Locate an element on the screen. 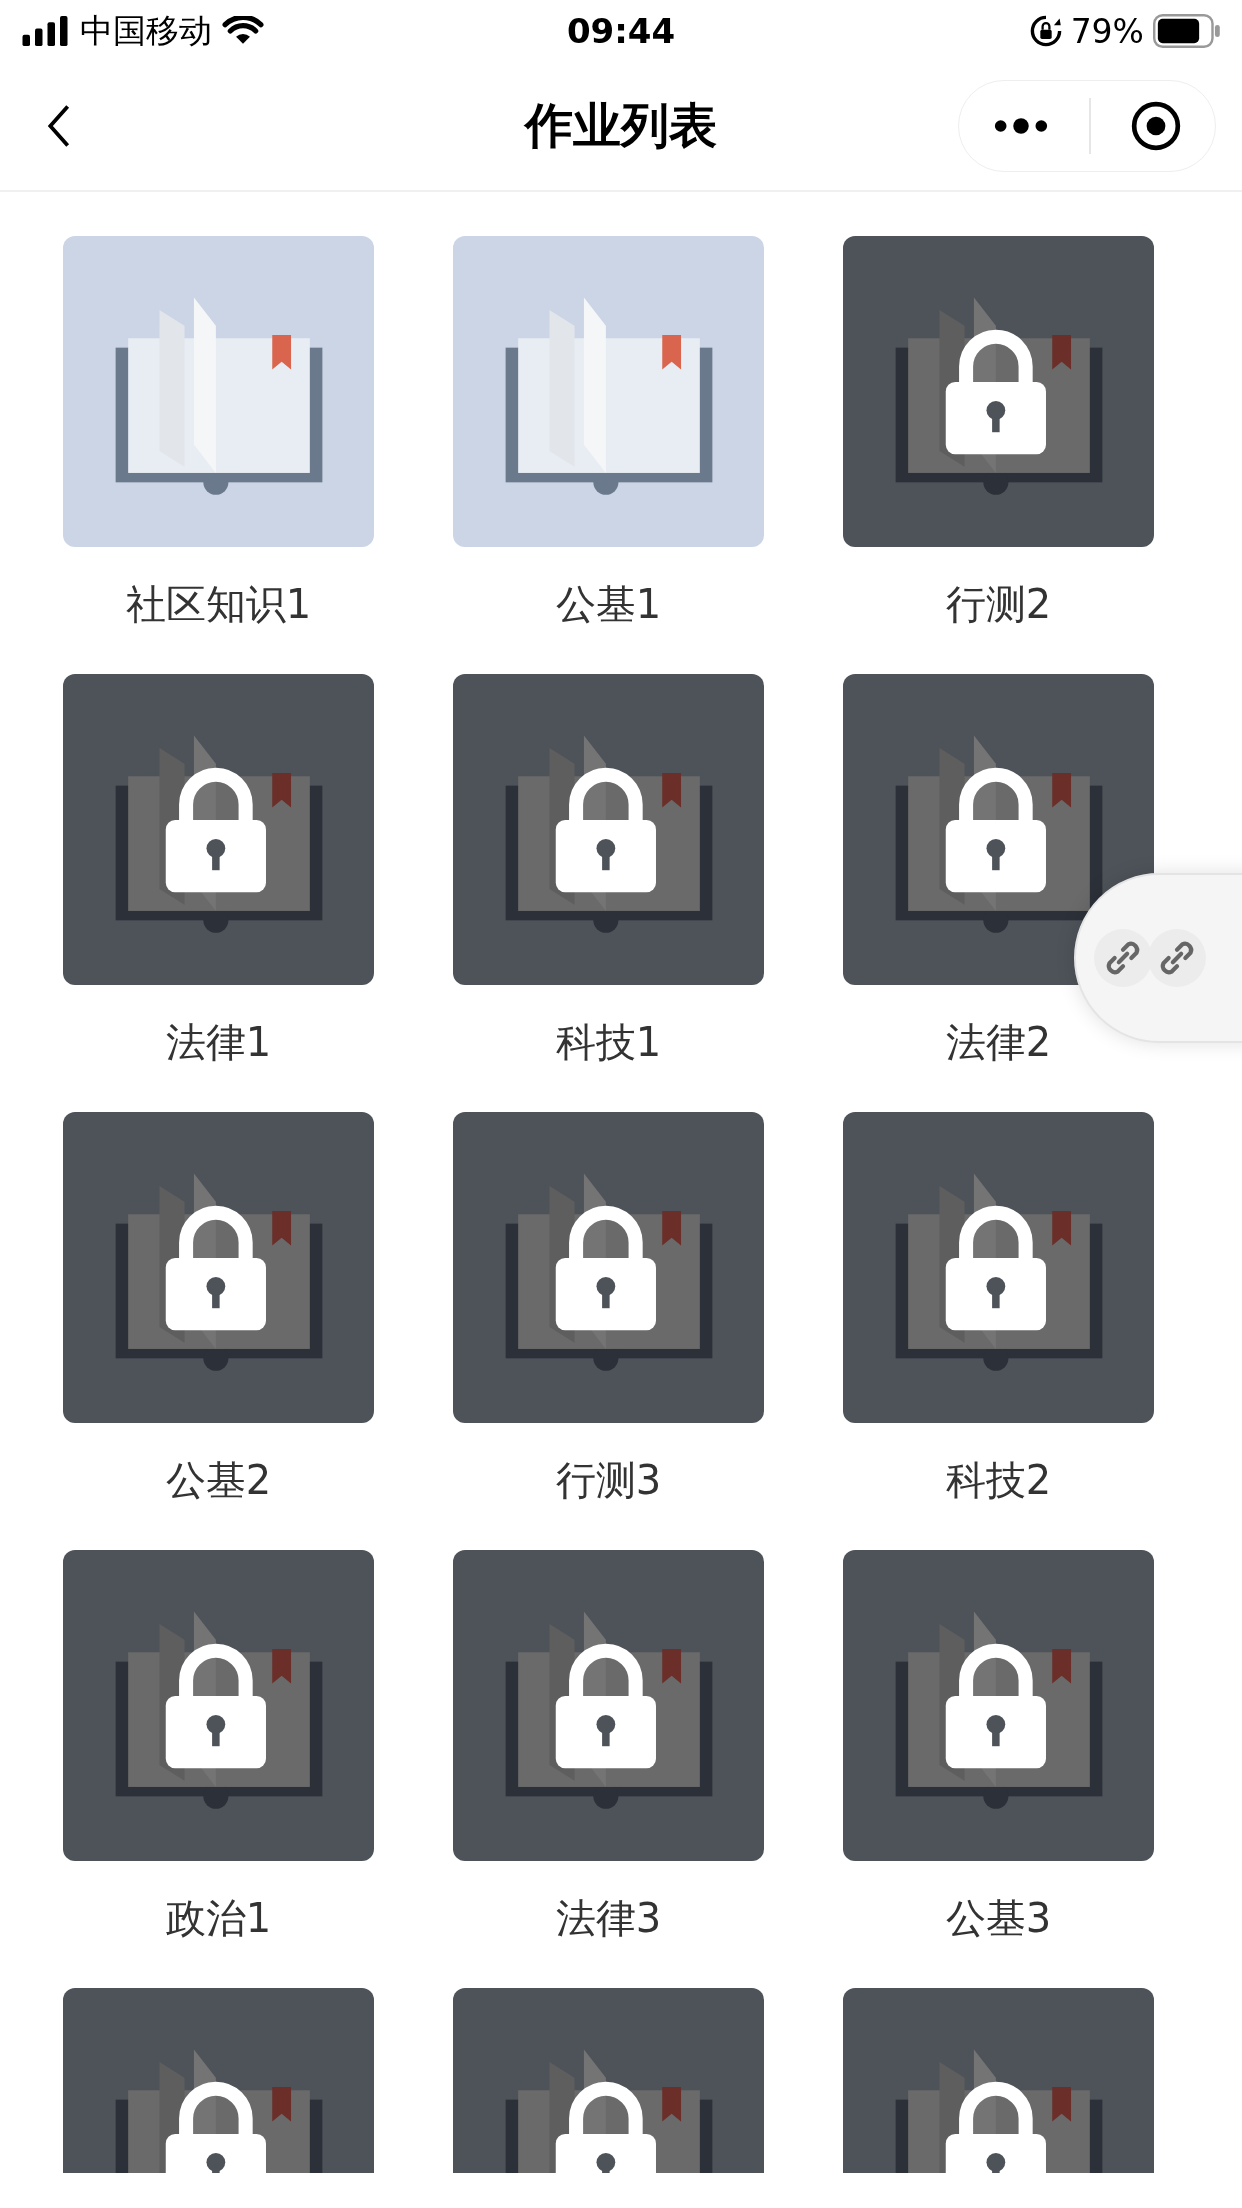  homework-title: 科技2 is located at coordinates (998, 1480).